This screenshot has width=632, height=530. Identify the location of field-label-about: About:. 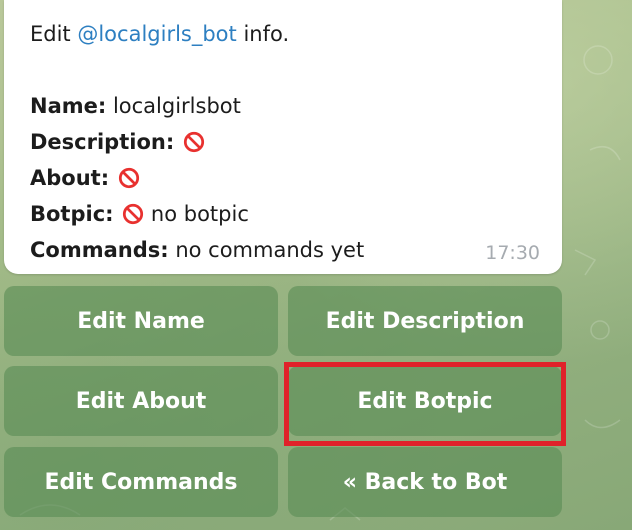
(70, 178).